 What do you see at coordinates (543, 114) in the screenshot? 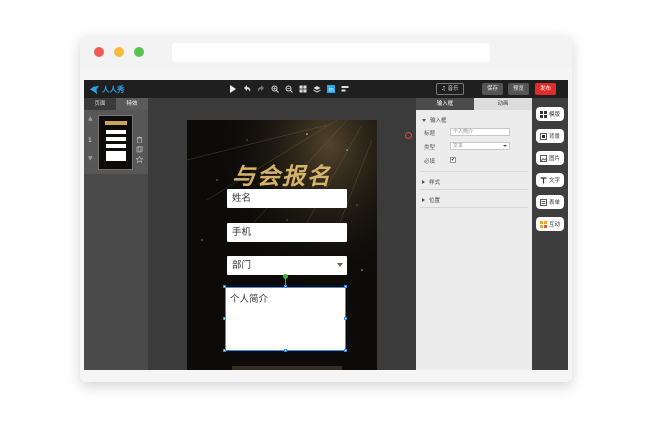
I see `template-icon` at bounding box center [543, 114].